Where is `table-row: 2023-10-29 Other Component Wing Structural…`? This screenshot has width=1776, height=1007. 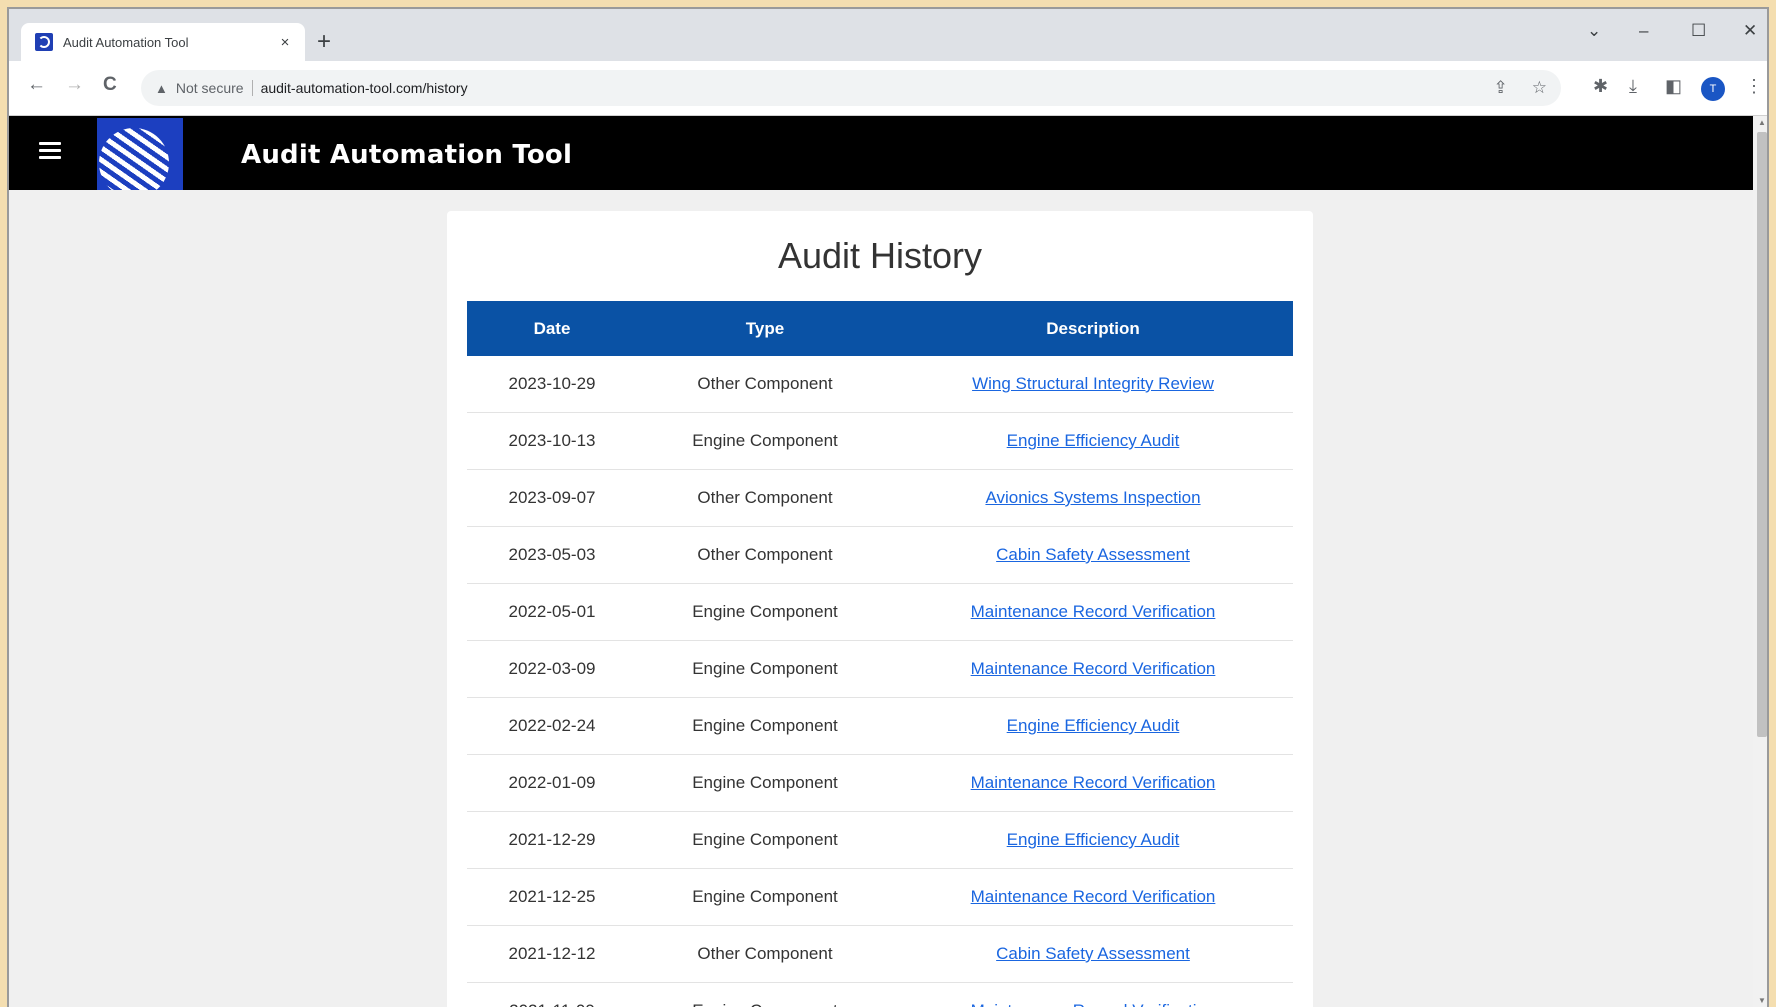 table-row: 2023-10-29 Other Component Wing Structural… is located at coordinates (880, 384).